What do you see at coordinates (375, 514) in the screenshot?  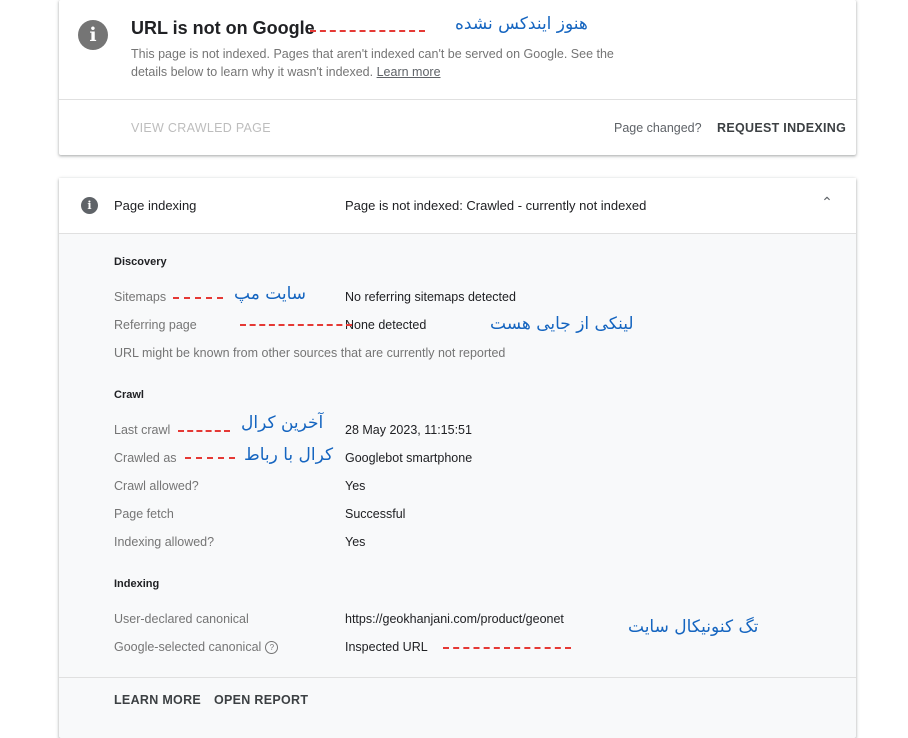 I see `page-fetch-value: Successful` at bounding box center [375, 514].